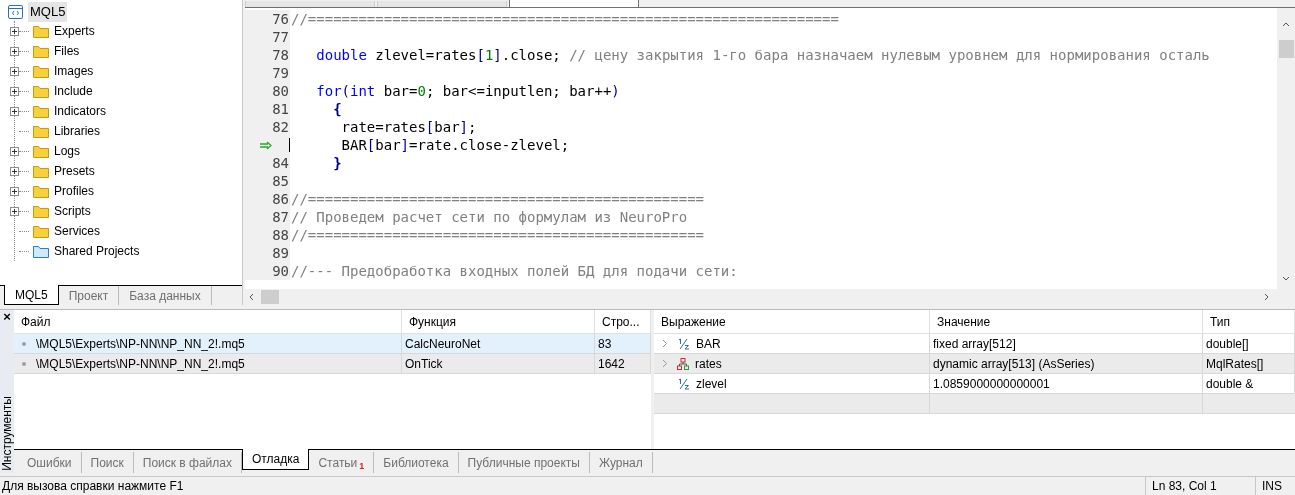  What do you see at coordinates (48, 12) in the screenshot?
I see `tree-item: MQL5` at bounding box center [48, 12].